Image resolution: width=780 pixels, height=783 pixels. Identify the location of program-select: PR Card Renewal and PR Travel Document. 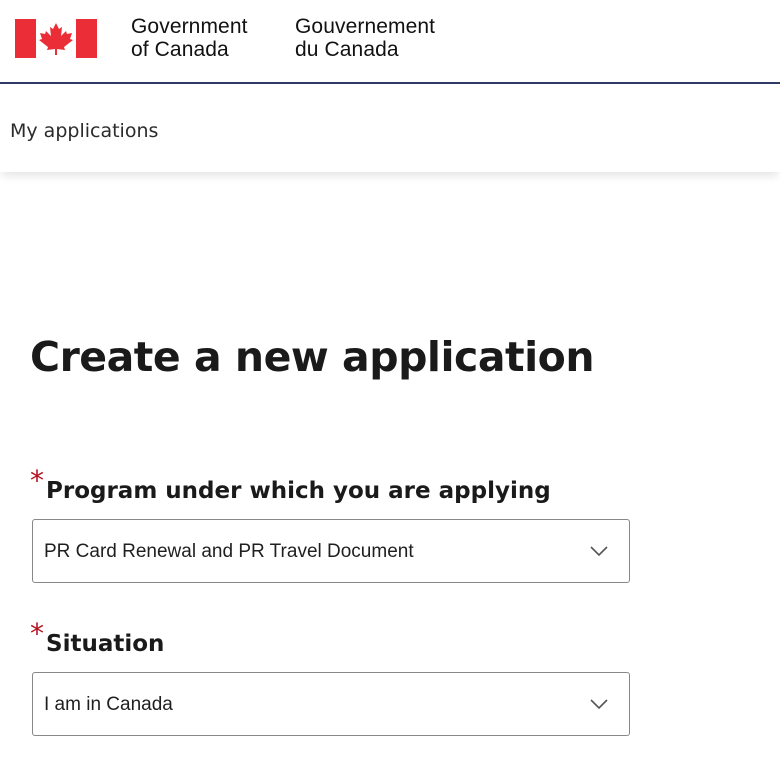
(331, 551).